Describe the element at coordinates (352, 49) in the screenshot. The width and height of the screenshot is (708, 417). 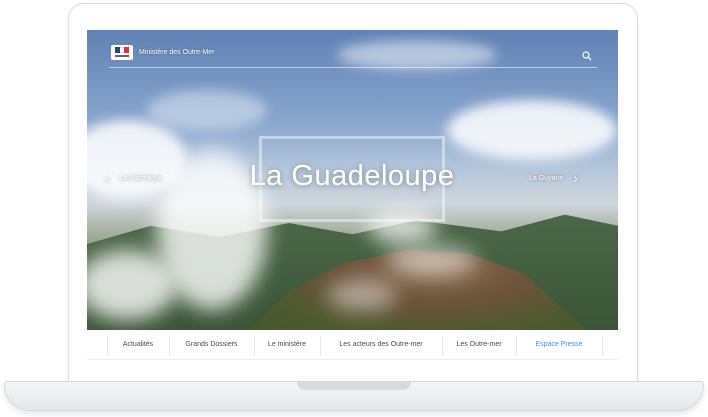
I see `site-header: Ministère des Outre-Mer` at that location.